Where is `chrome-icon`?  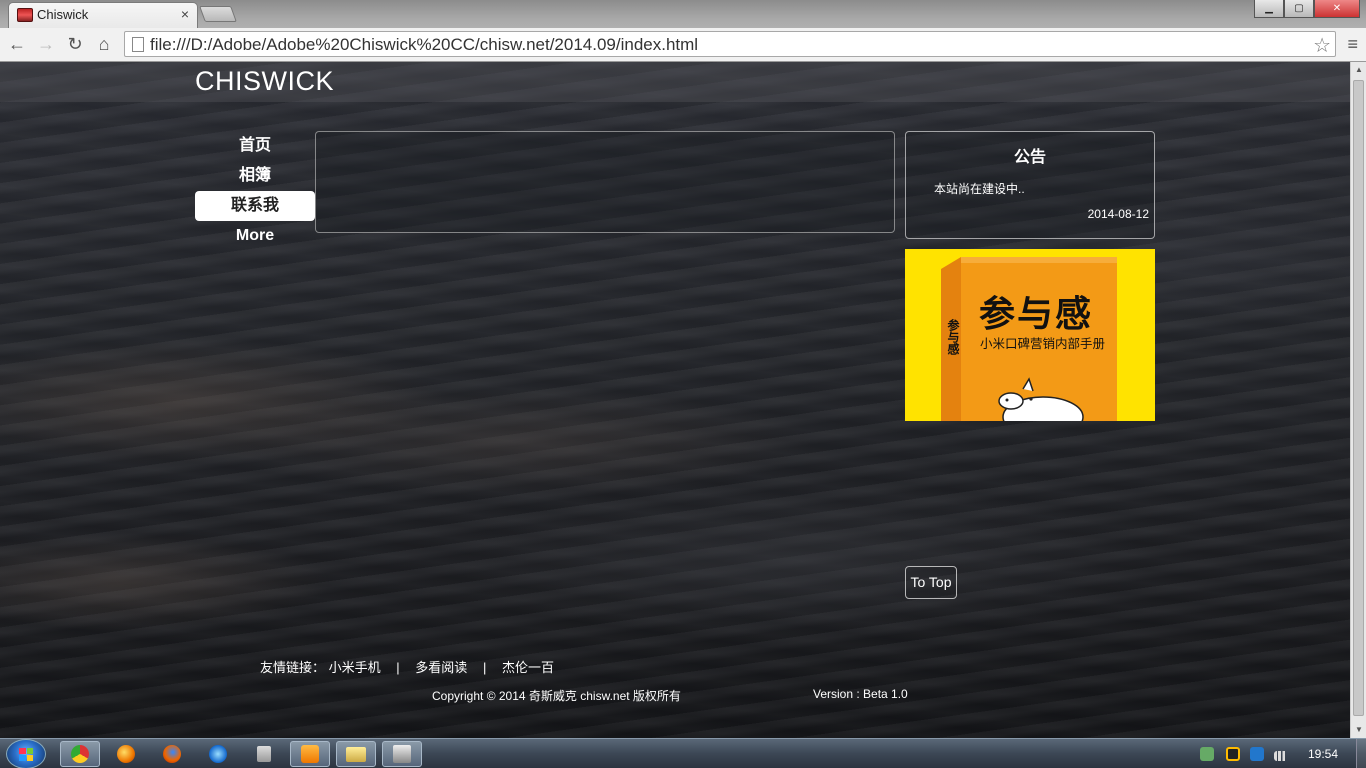
chrome-icon is located at coordinates (80, 754).